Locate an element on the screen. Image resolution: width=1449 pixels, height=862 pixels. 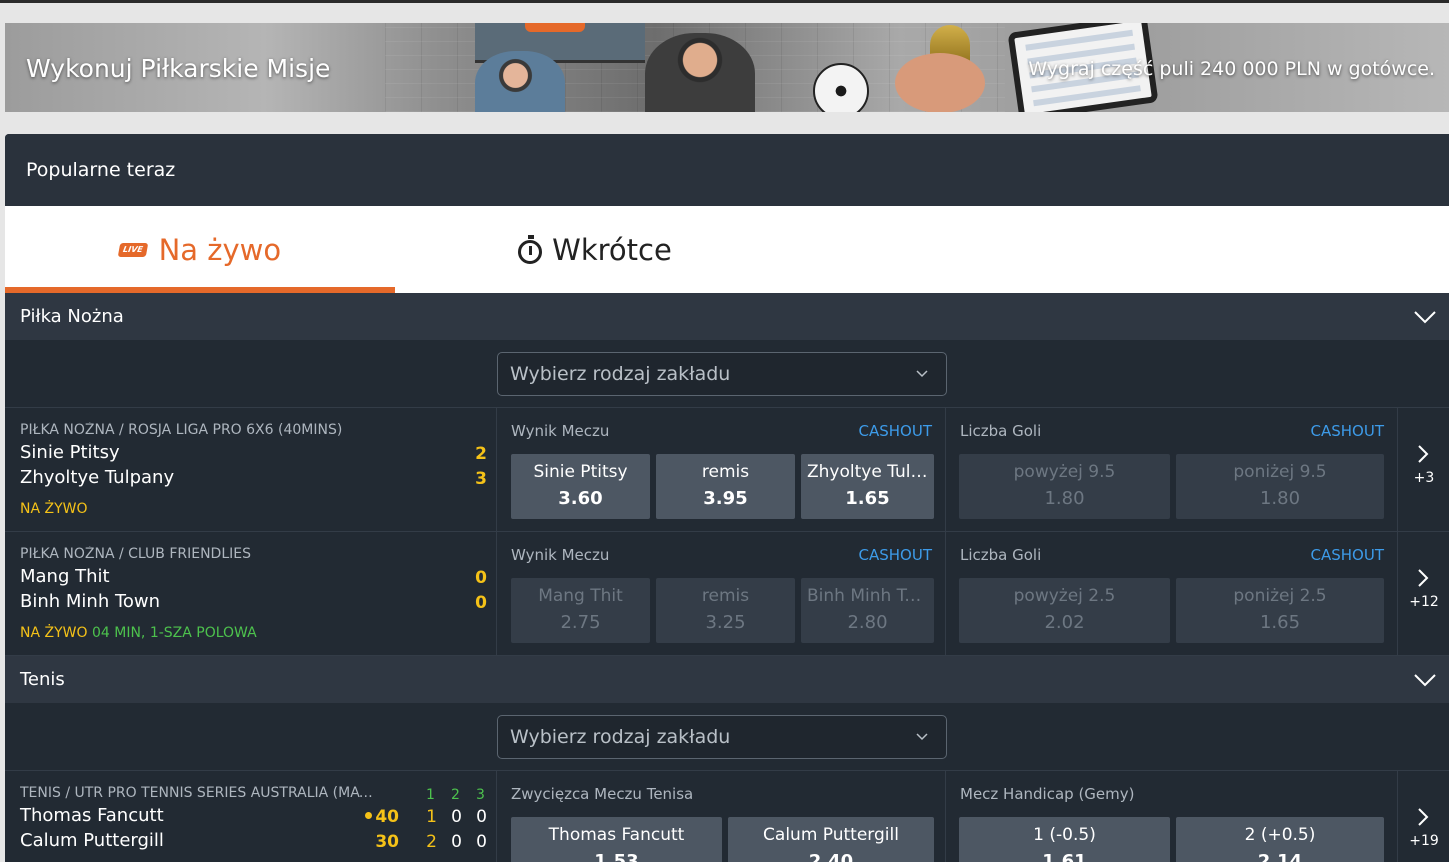
odd-value: 2.80 is located at coordinates (867, 622).